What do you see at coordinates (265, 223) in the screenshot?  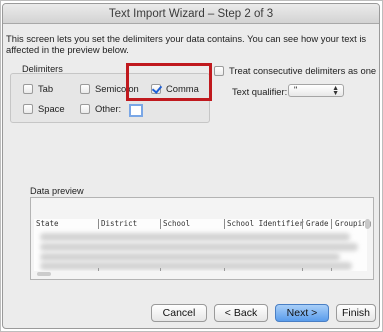 I see `column-school-identifier: School Identifier` at bounding box center [265, 223].